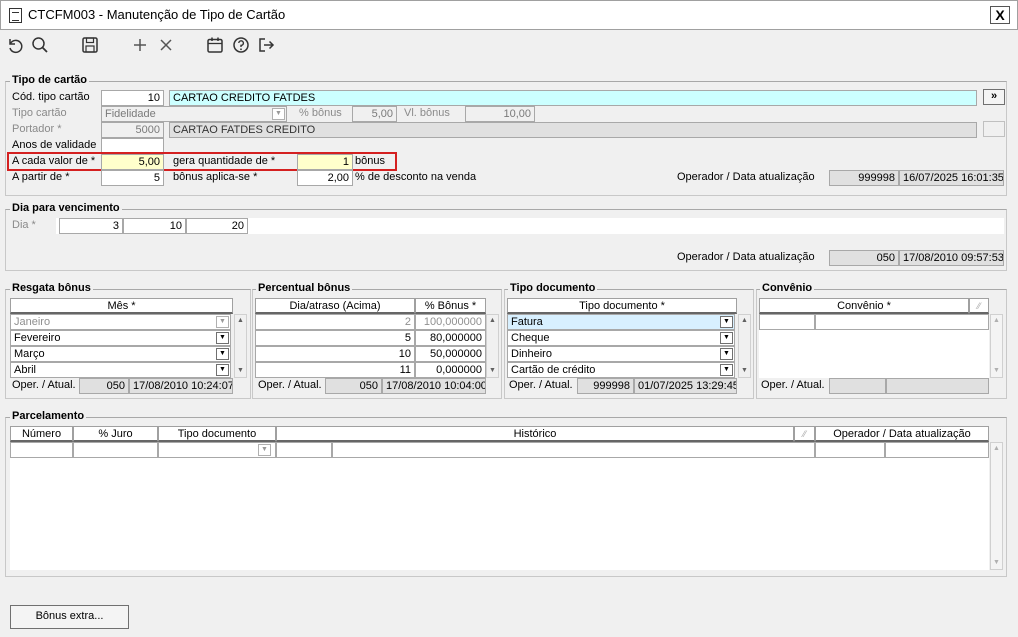  I want to click on descricao-input: CARTAO CREDITO FATDES, so click(573, 98).